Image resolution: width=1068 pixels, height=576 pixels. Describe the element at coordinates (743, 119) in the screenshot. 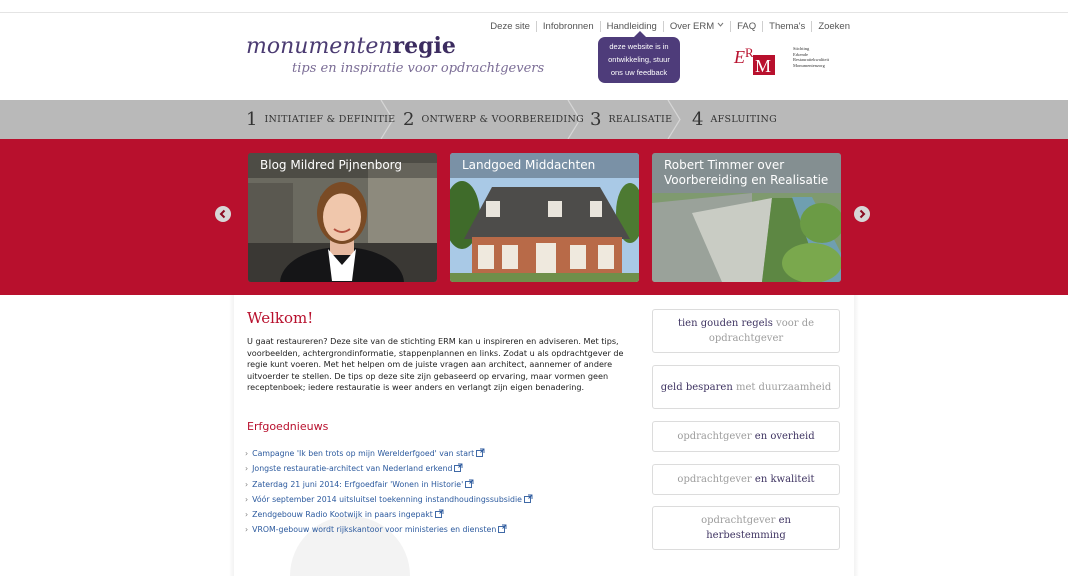

I see `step-label: AFSLUITING` at that location.